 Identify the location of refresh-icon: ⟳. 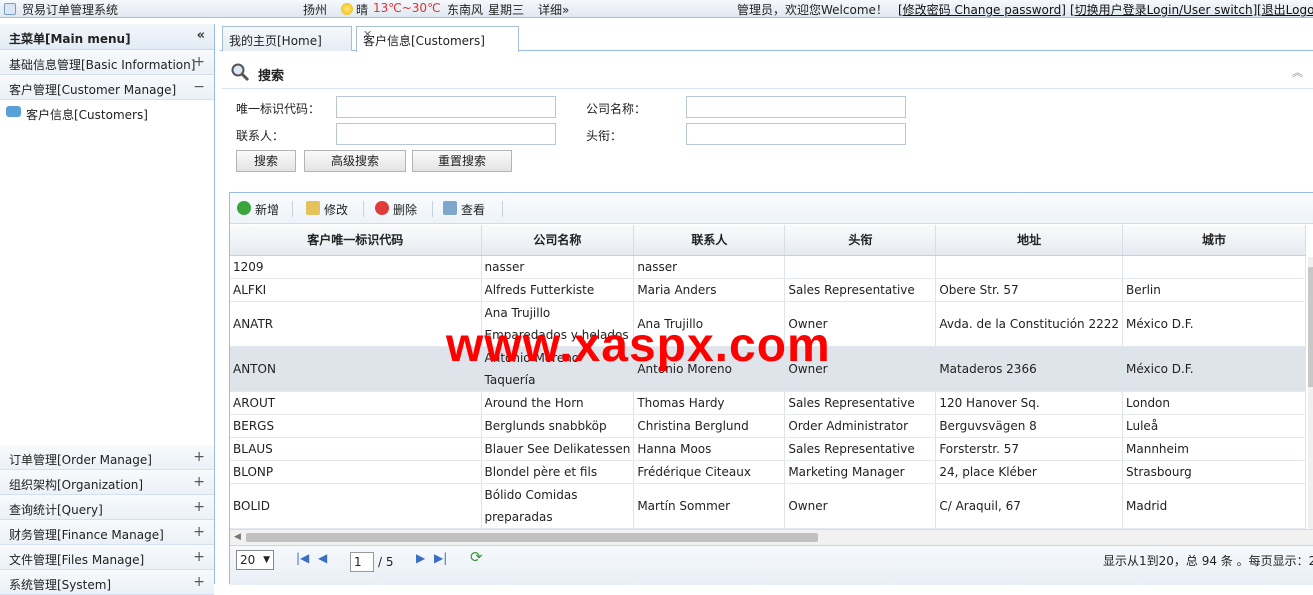
(476, 557).